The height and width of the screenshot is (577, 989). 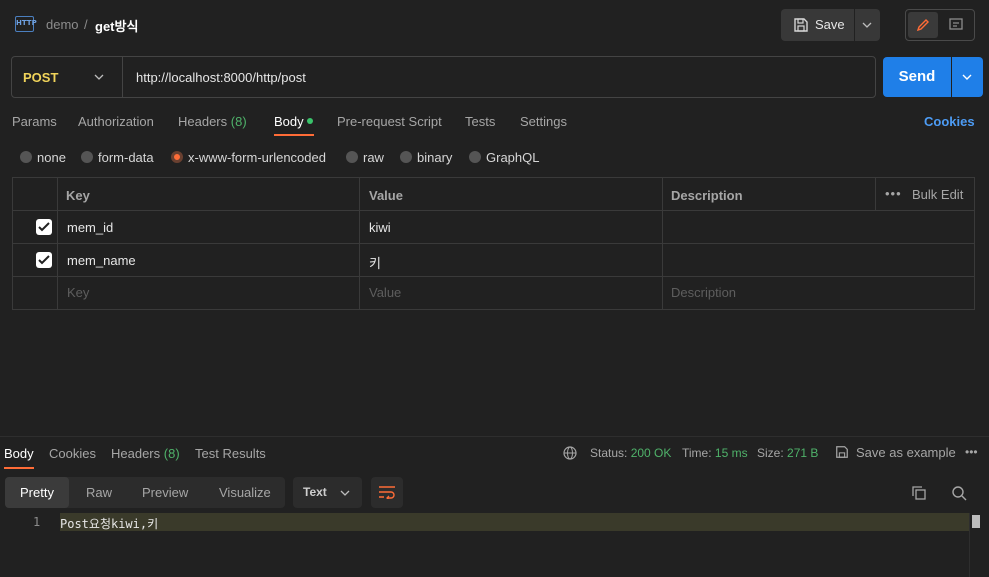 What do you see at coordinates (171, 453) in the screenshot?
I see `response-tab-headers-count: (8)` at bounding box center [171, 453].